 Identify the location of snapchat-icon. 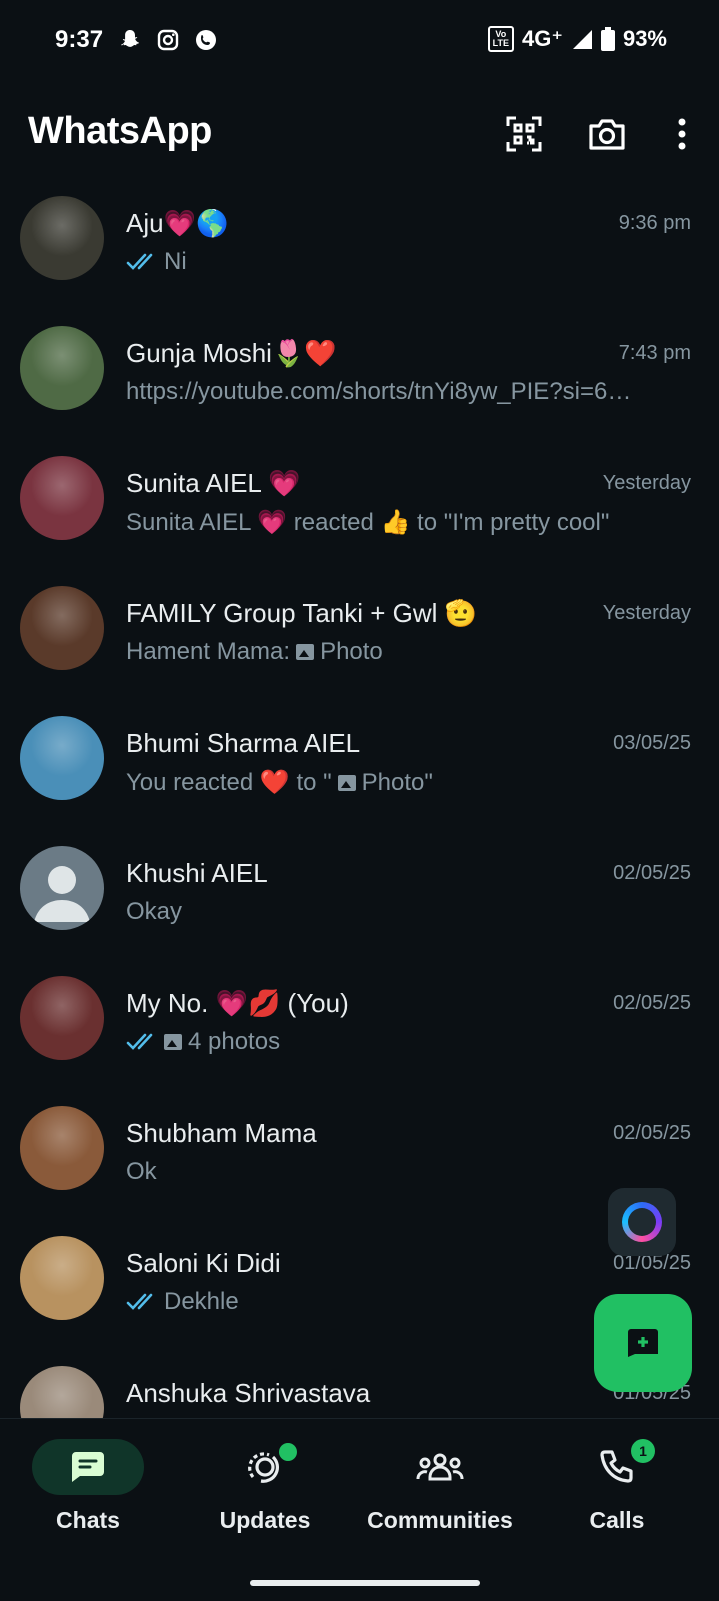
(130, 40).